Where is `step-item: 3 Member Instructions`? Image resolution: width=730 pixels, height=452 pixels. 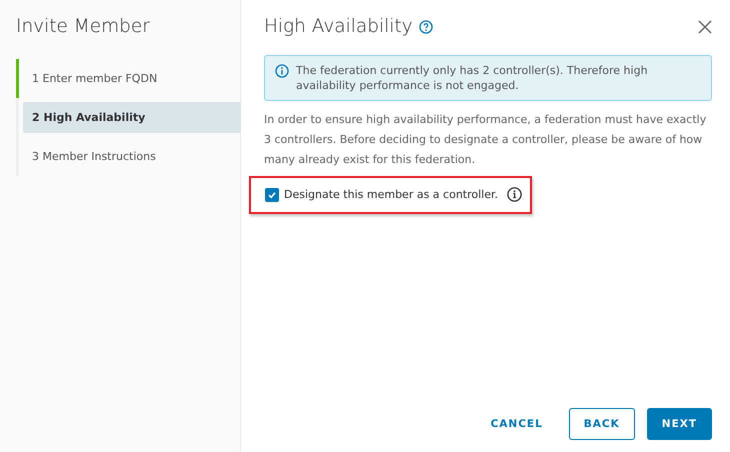 step-item: 3 Member Instructions is located at coordinates (132, 156).